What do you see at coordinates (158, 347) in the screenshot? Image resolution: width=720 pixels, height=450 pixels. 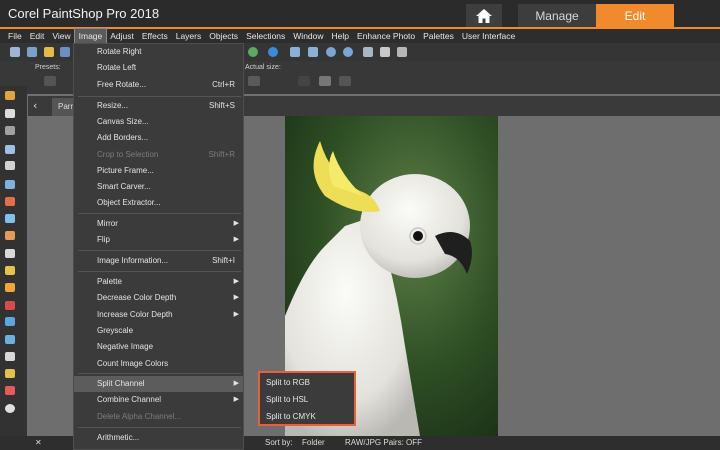 I see `menu-negative-image: Negative Image` at bounding box center [158, 347].